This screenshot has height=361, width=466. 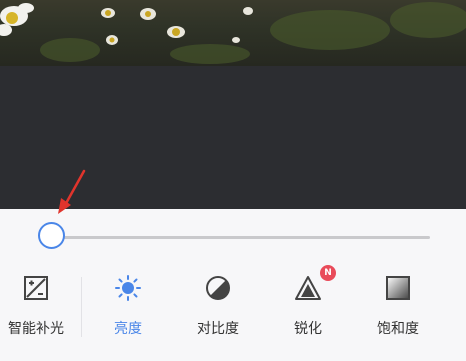 What do you see at coordinates (218, 329) in the screenshot?
I see `tool-label-contrast: 对比度` at bounding box center [218, 329].